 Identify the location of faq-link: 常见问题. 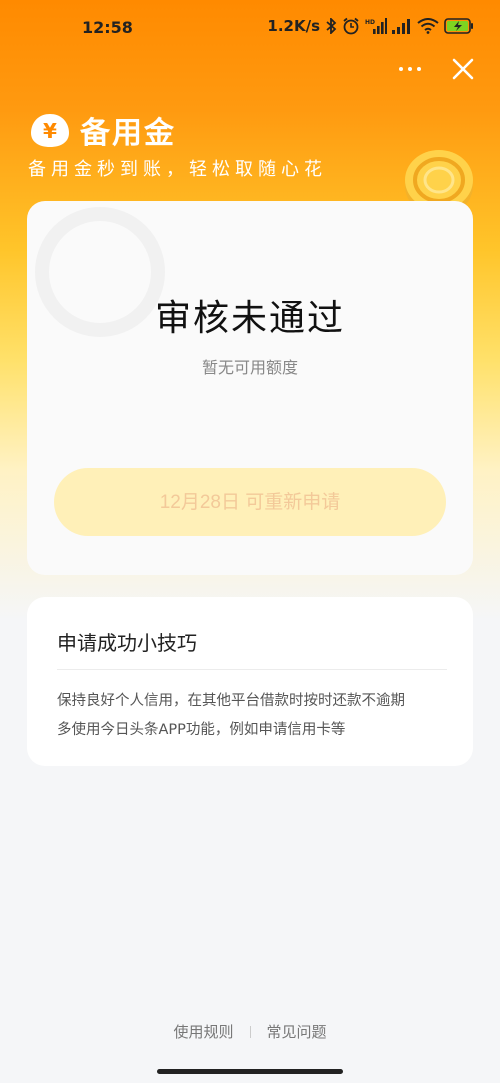
(297, 1031).